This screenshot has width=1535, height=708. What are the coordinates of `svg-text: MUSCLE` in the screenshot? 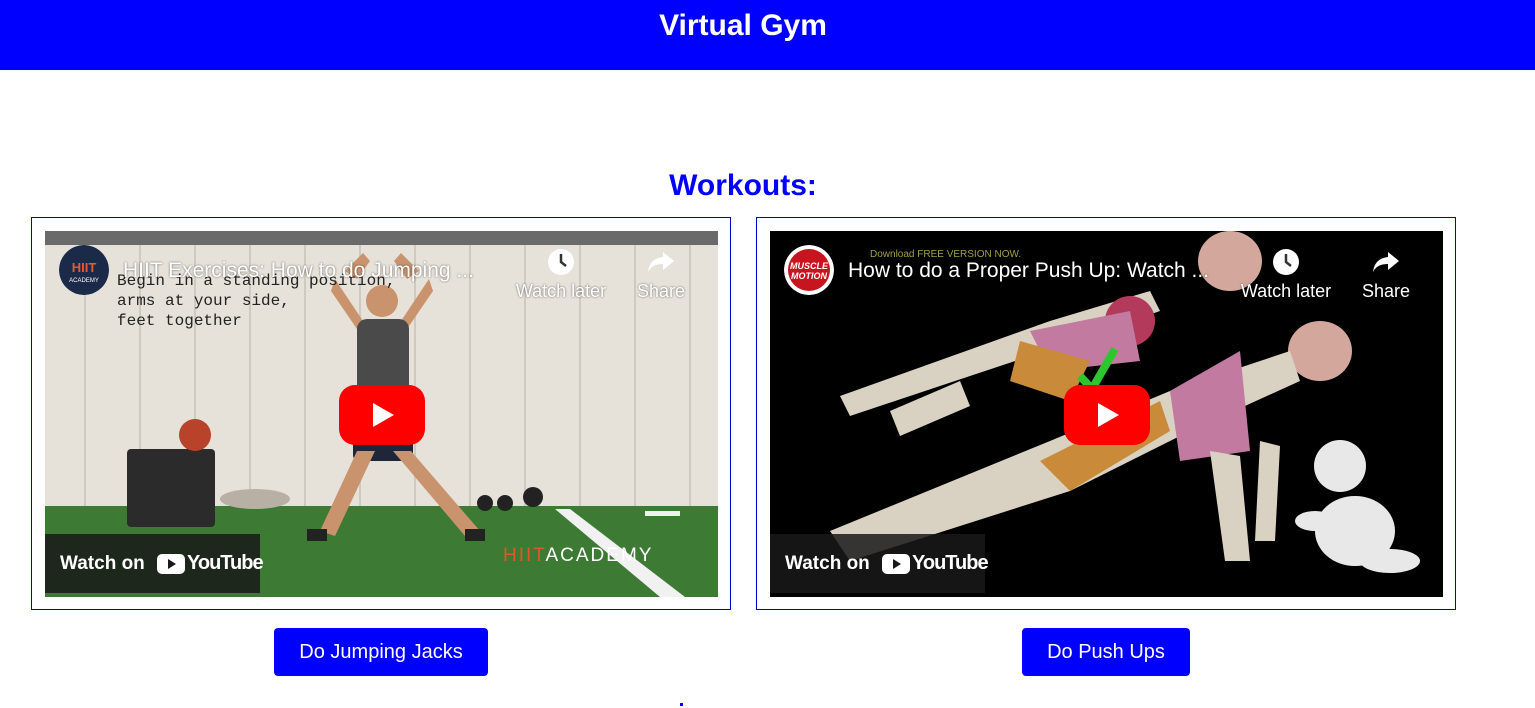 It's located at (809, 266).